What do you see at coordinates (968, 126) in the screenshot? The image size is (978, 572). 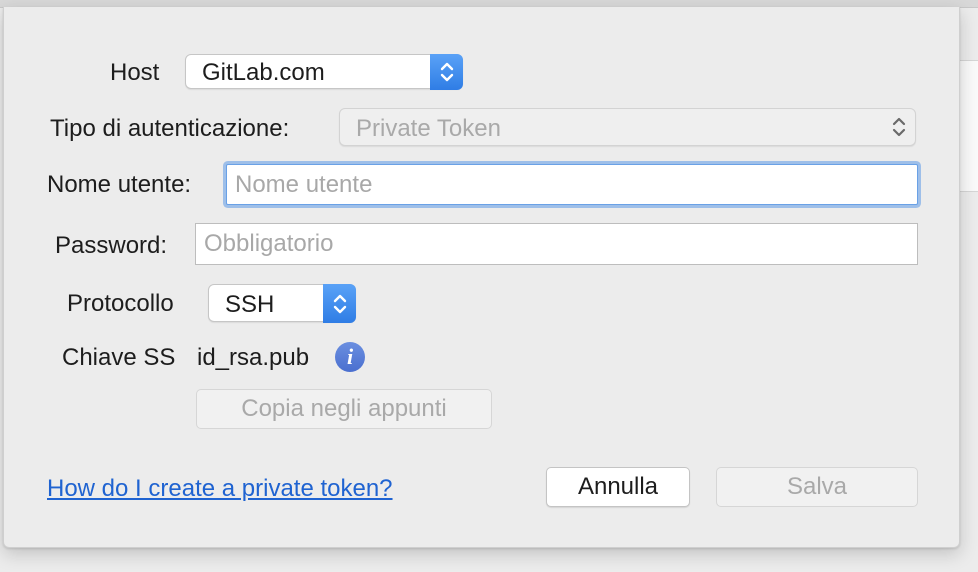 I see `background-panel-edge` at bounding box center [968, 126].